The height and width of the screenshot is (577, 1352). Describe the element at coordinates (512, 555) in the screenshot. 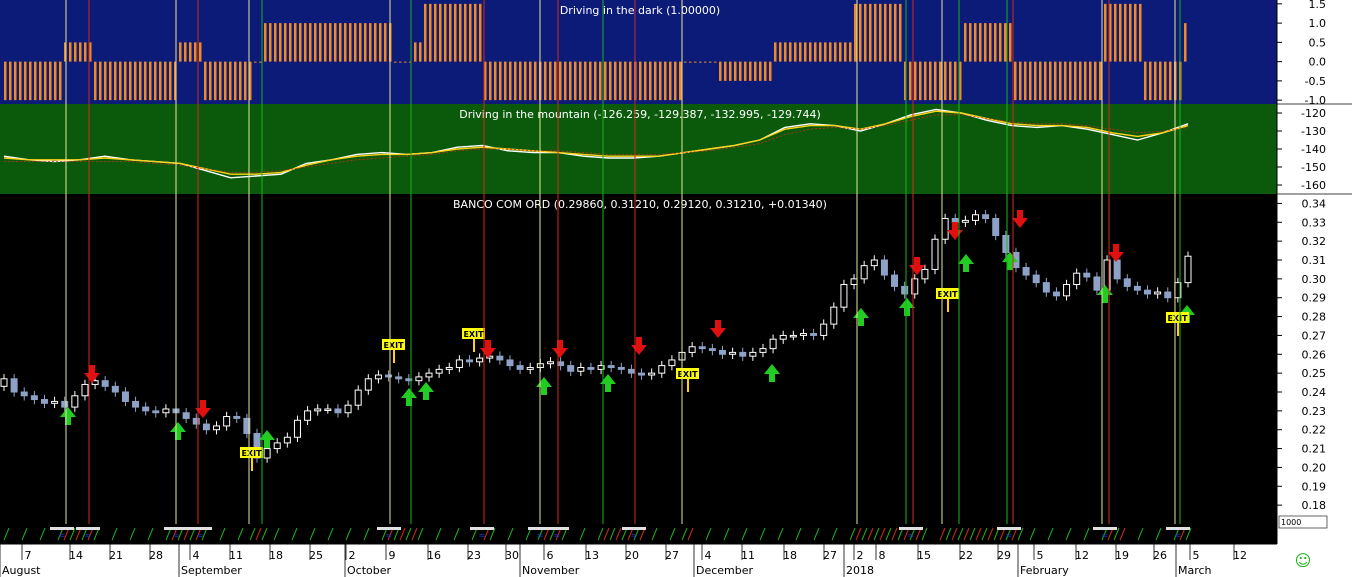

I see `x-day-label: 30` at that location.